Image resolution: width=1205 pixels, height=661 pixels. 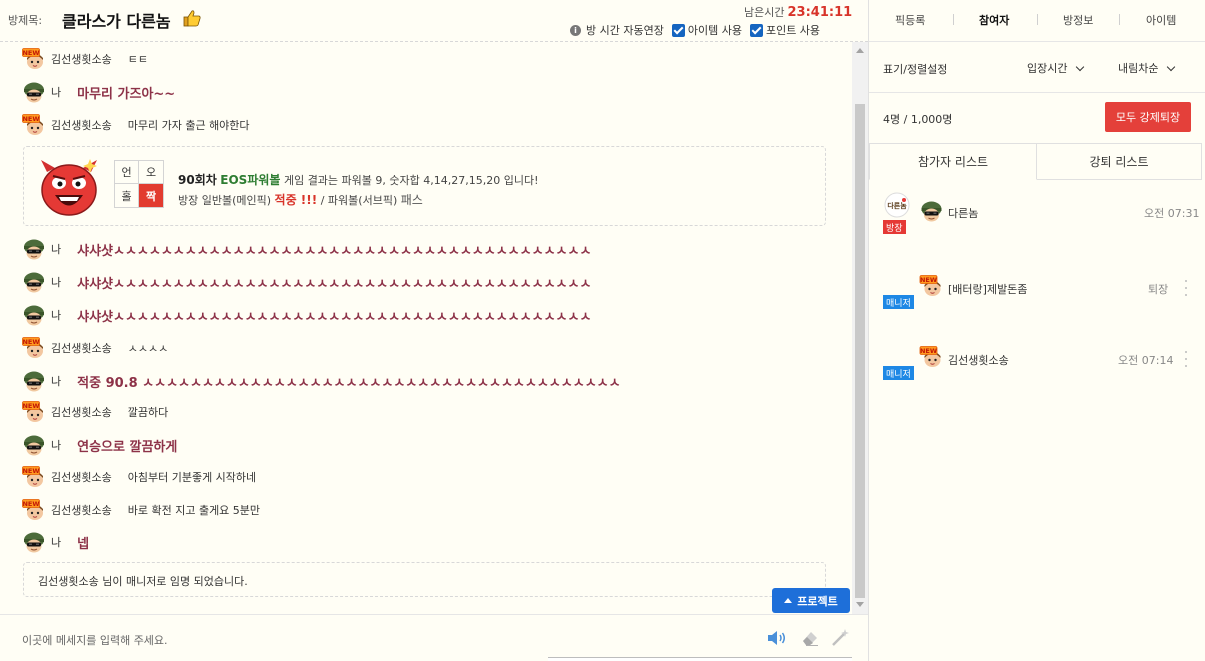 I want to click on chat-message: 나 마무리 가즈아~~, so click(x=98, y=92).